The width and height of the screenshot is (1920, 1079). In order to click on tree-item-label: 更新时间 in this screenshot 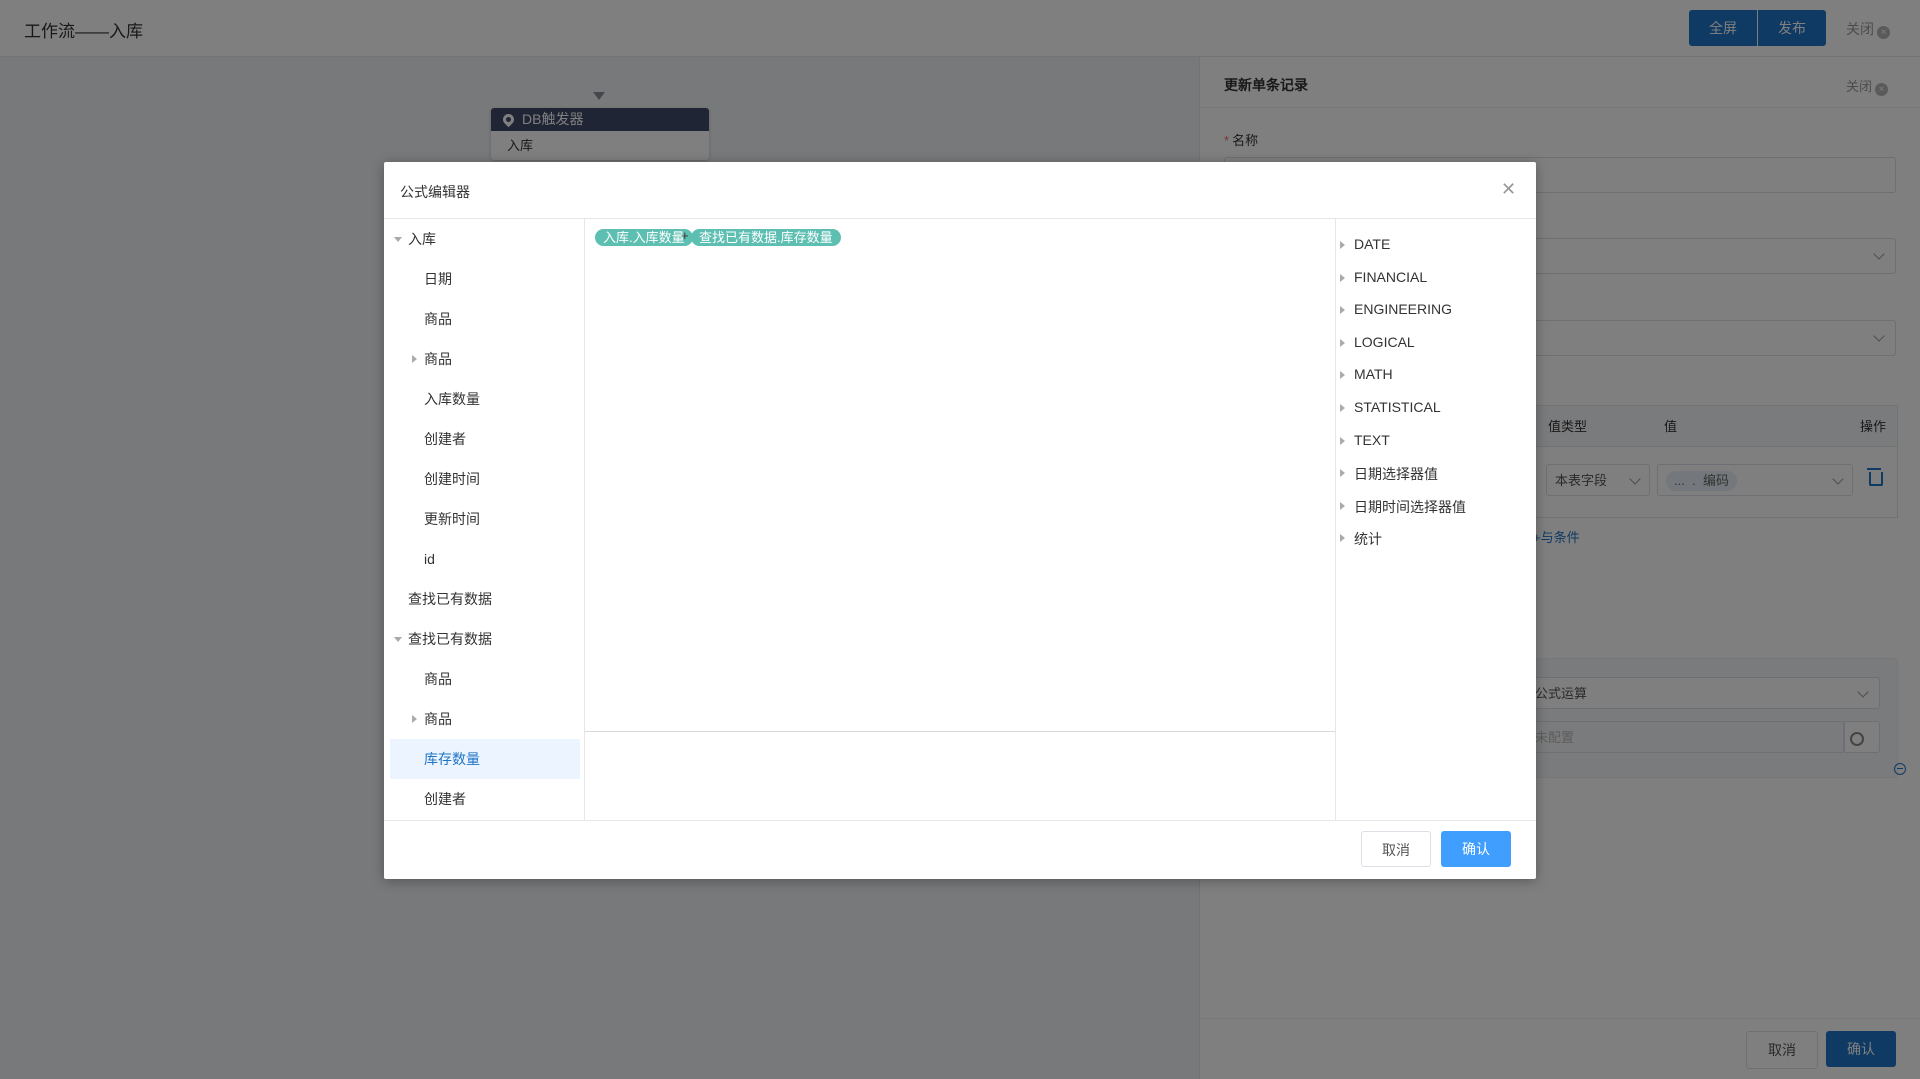, I will do `click(452, 519)`.